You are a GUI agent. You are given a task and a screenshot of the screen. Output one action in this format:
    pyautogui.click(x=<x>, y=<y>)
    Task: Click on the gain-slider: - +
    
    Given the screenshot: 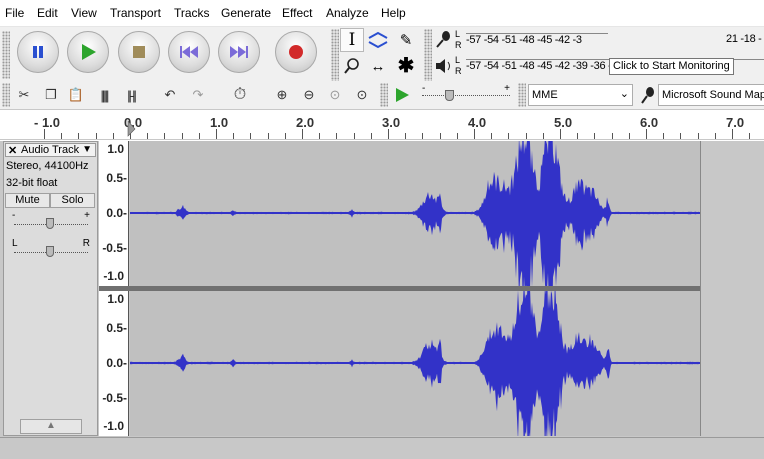 What is the action you would take?
    pyautogui.click(x=51, y=220)
    